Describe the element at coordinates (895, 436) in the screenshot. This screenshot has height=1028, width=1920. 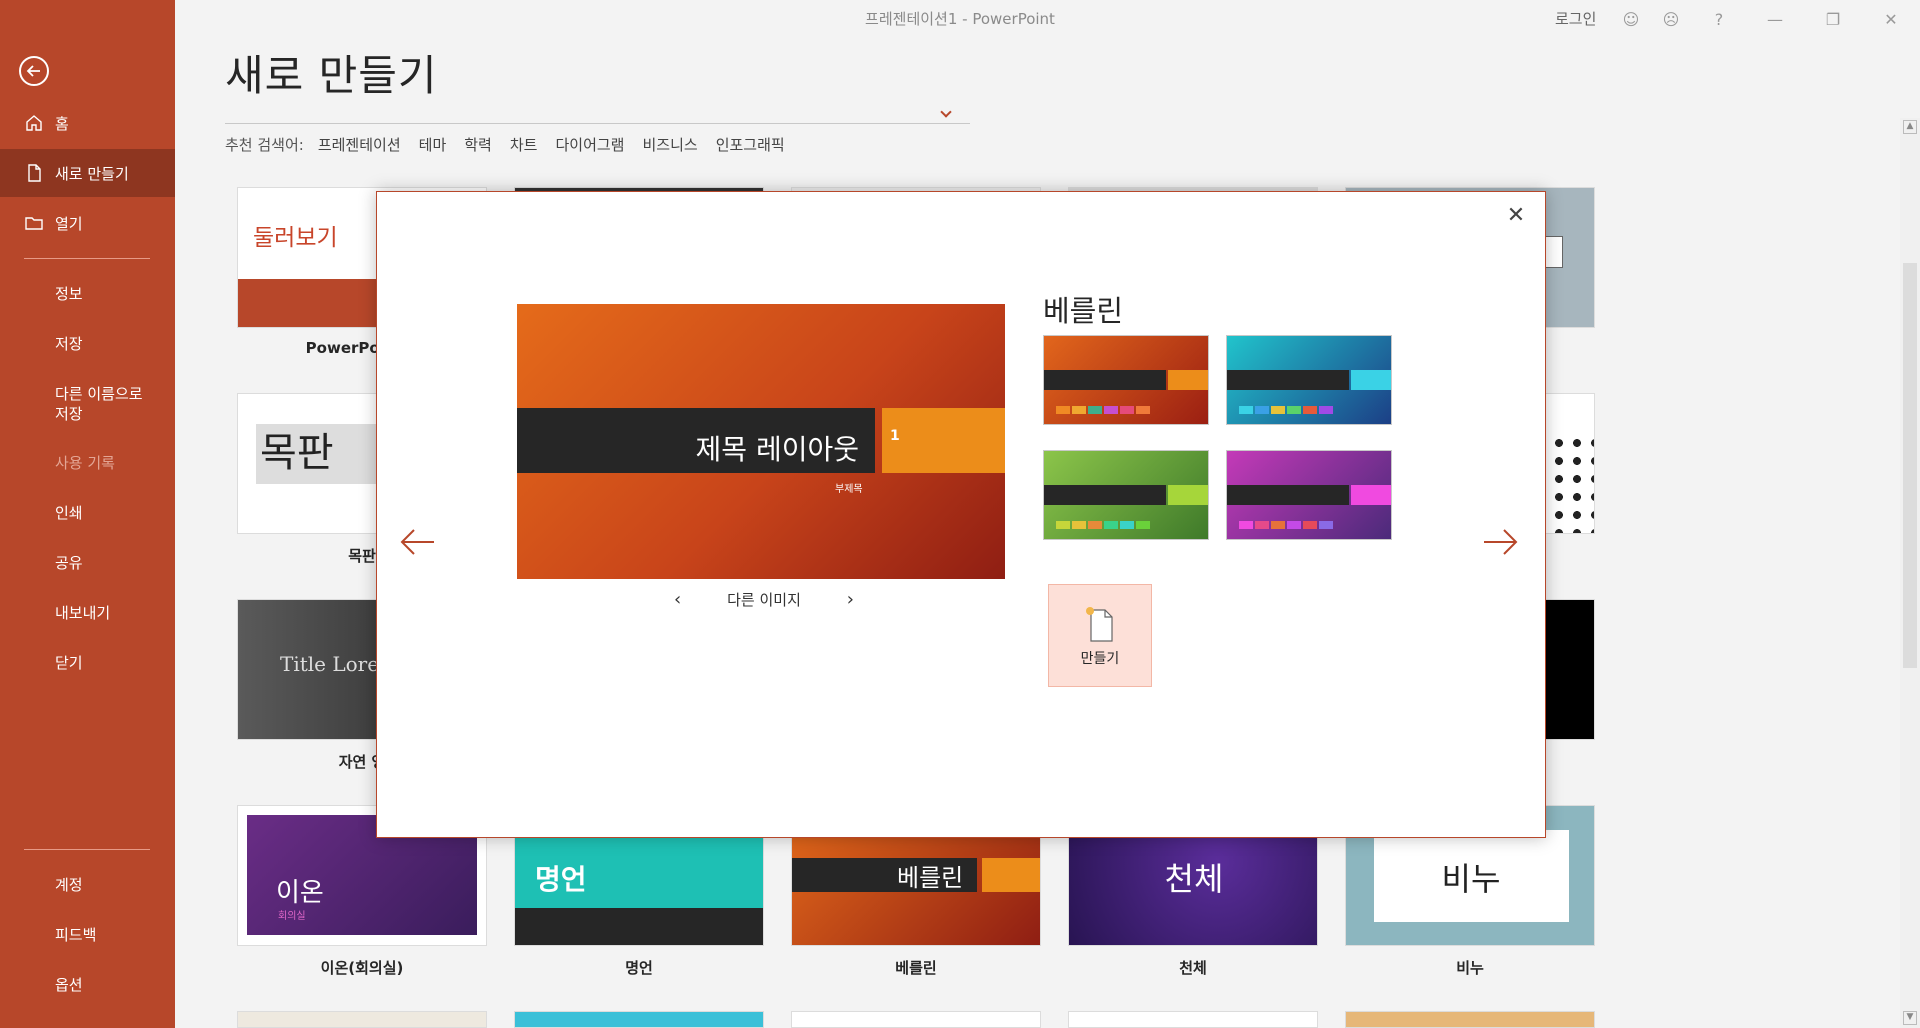
I see `preview-number: 1` at that location.